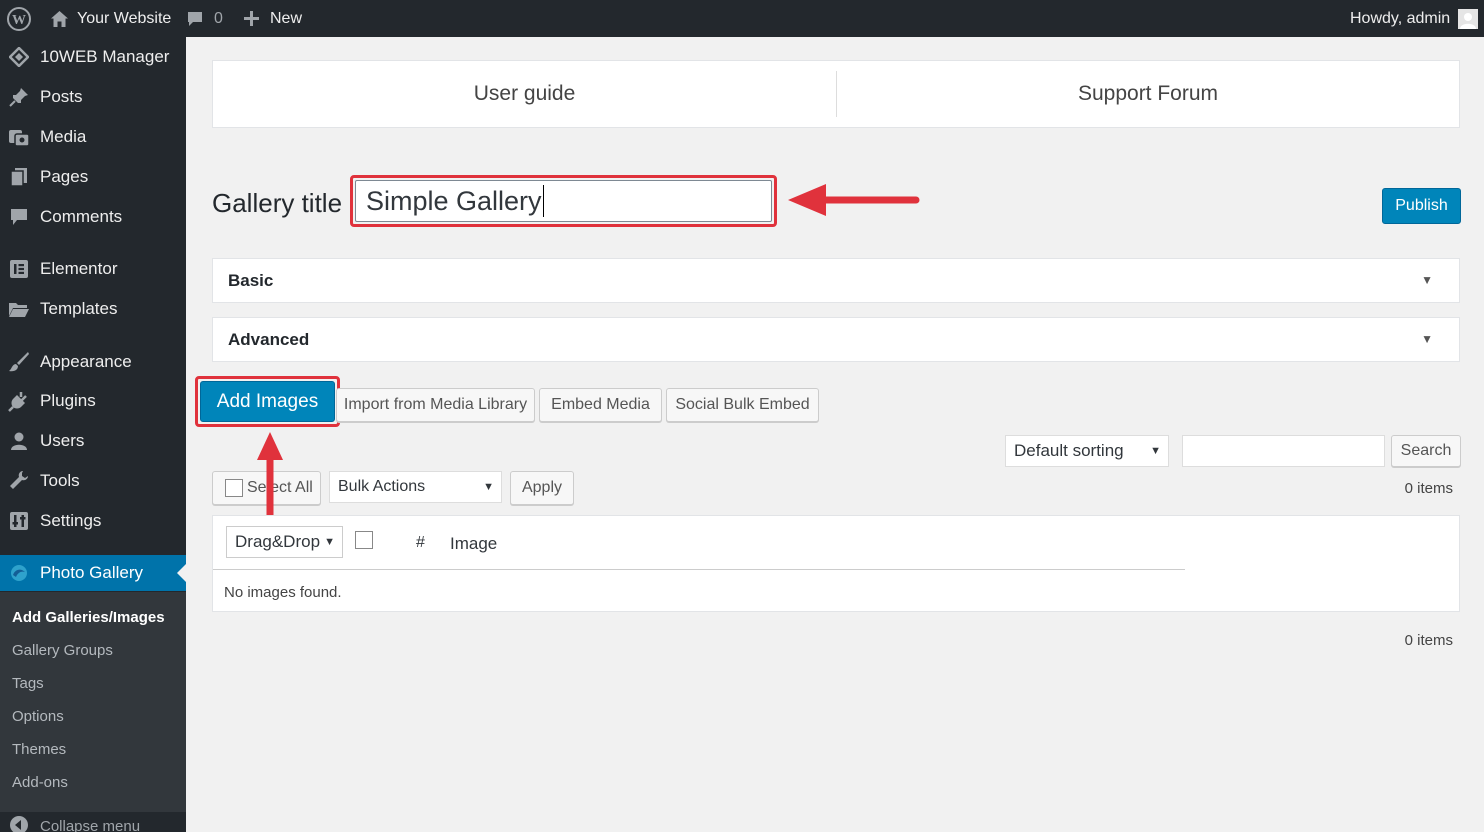 Image resolution: width=1484 pixels, height=832 pixels. I want to click on support-forum-link: Support Forum, so click(1148, 94).